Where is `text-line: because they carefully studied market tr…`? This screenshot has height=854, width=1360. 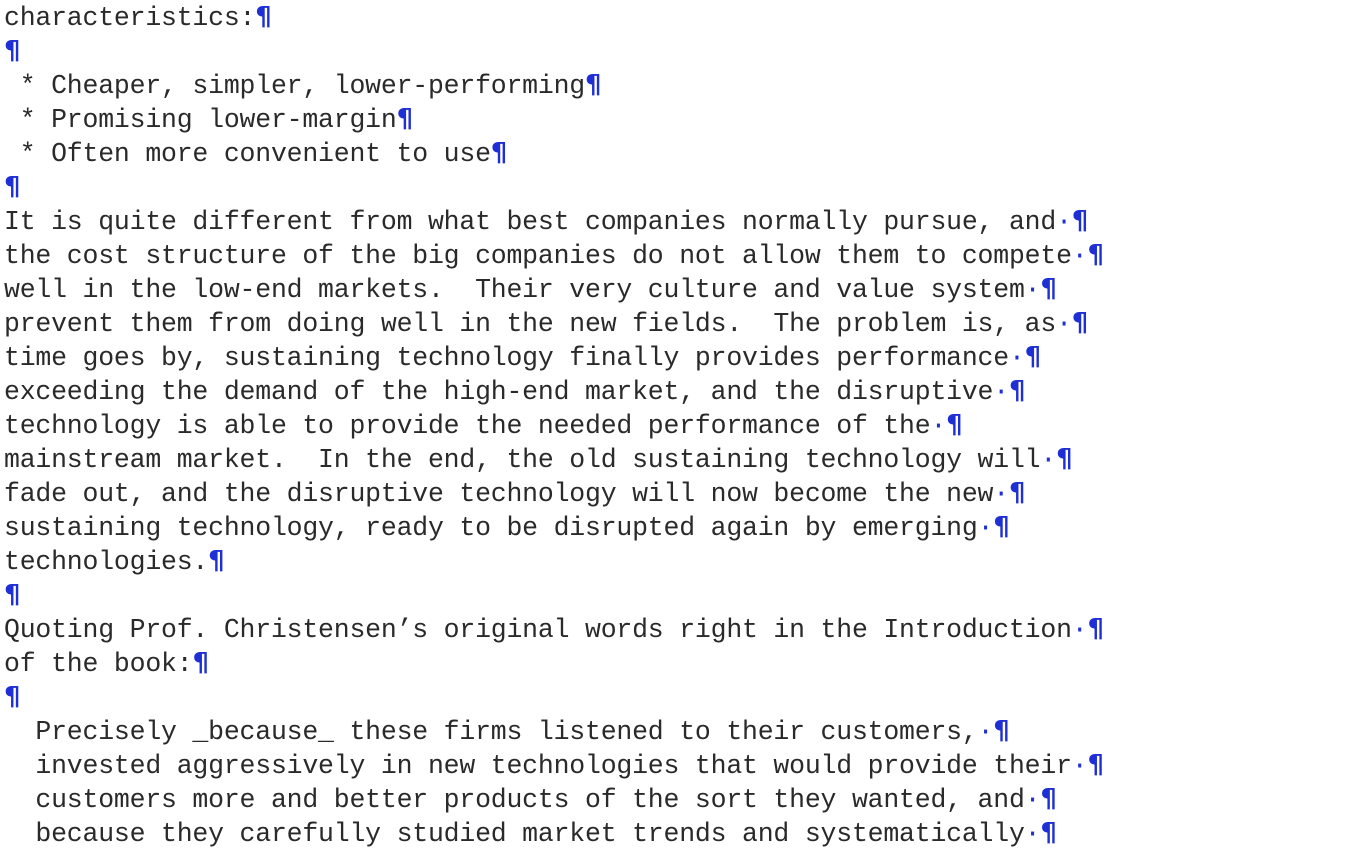
text-line: because they carefully studied market tr… is located at coordinates (679, 833).